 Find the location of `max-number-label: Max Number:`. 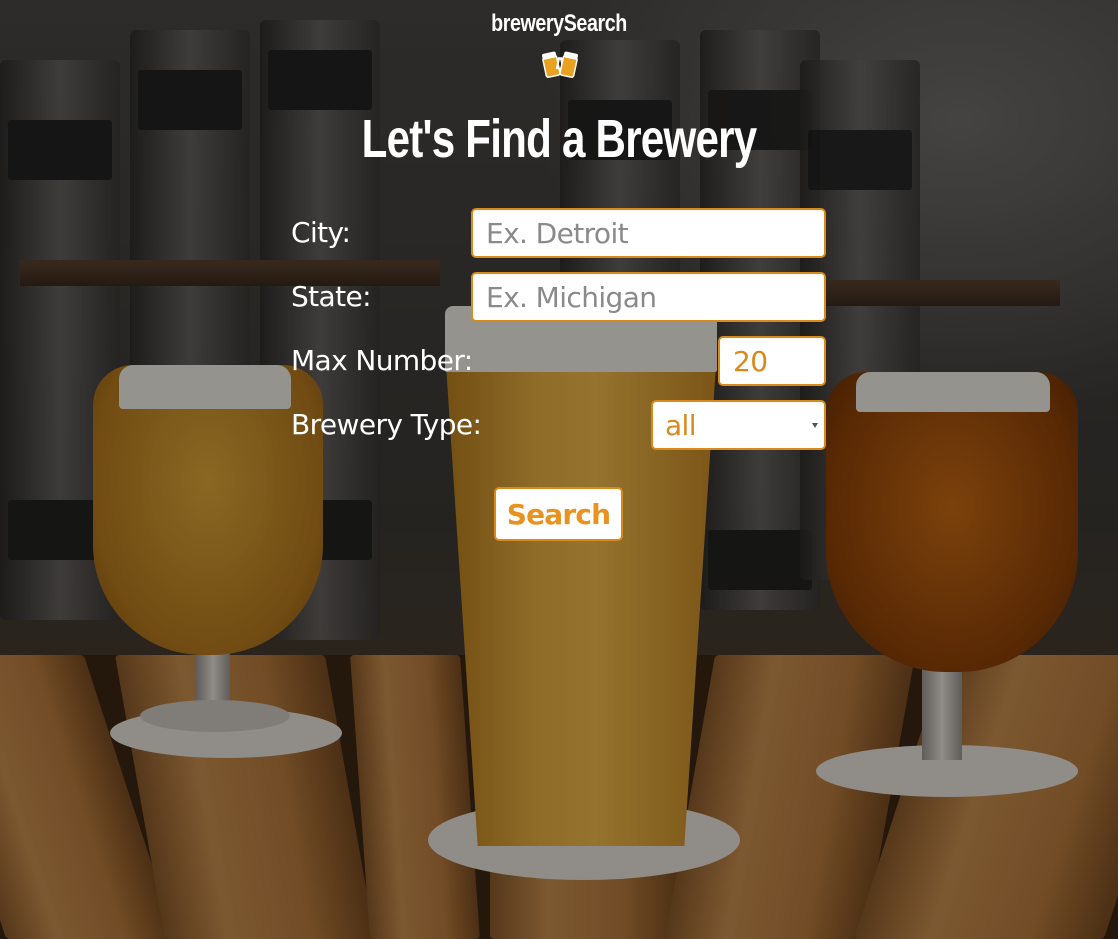

max-number-label: Max Number: is located at coordinates (382, 360).